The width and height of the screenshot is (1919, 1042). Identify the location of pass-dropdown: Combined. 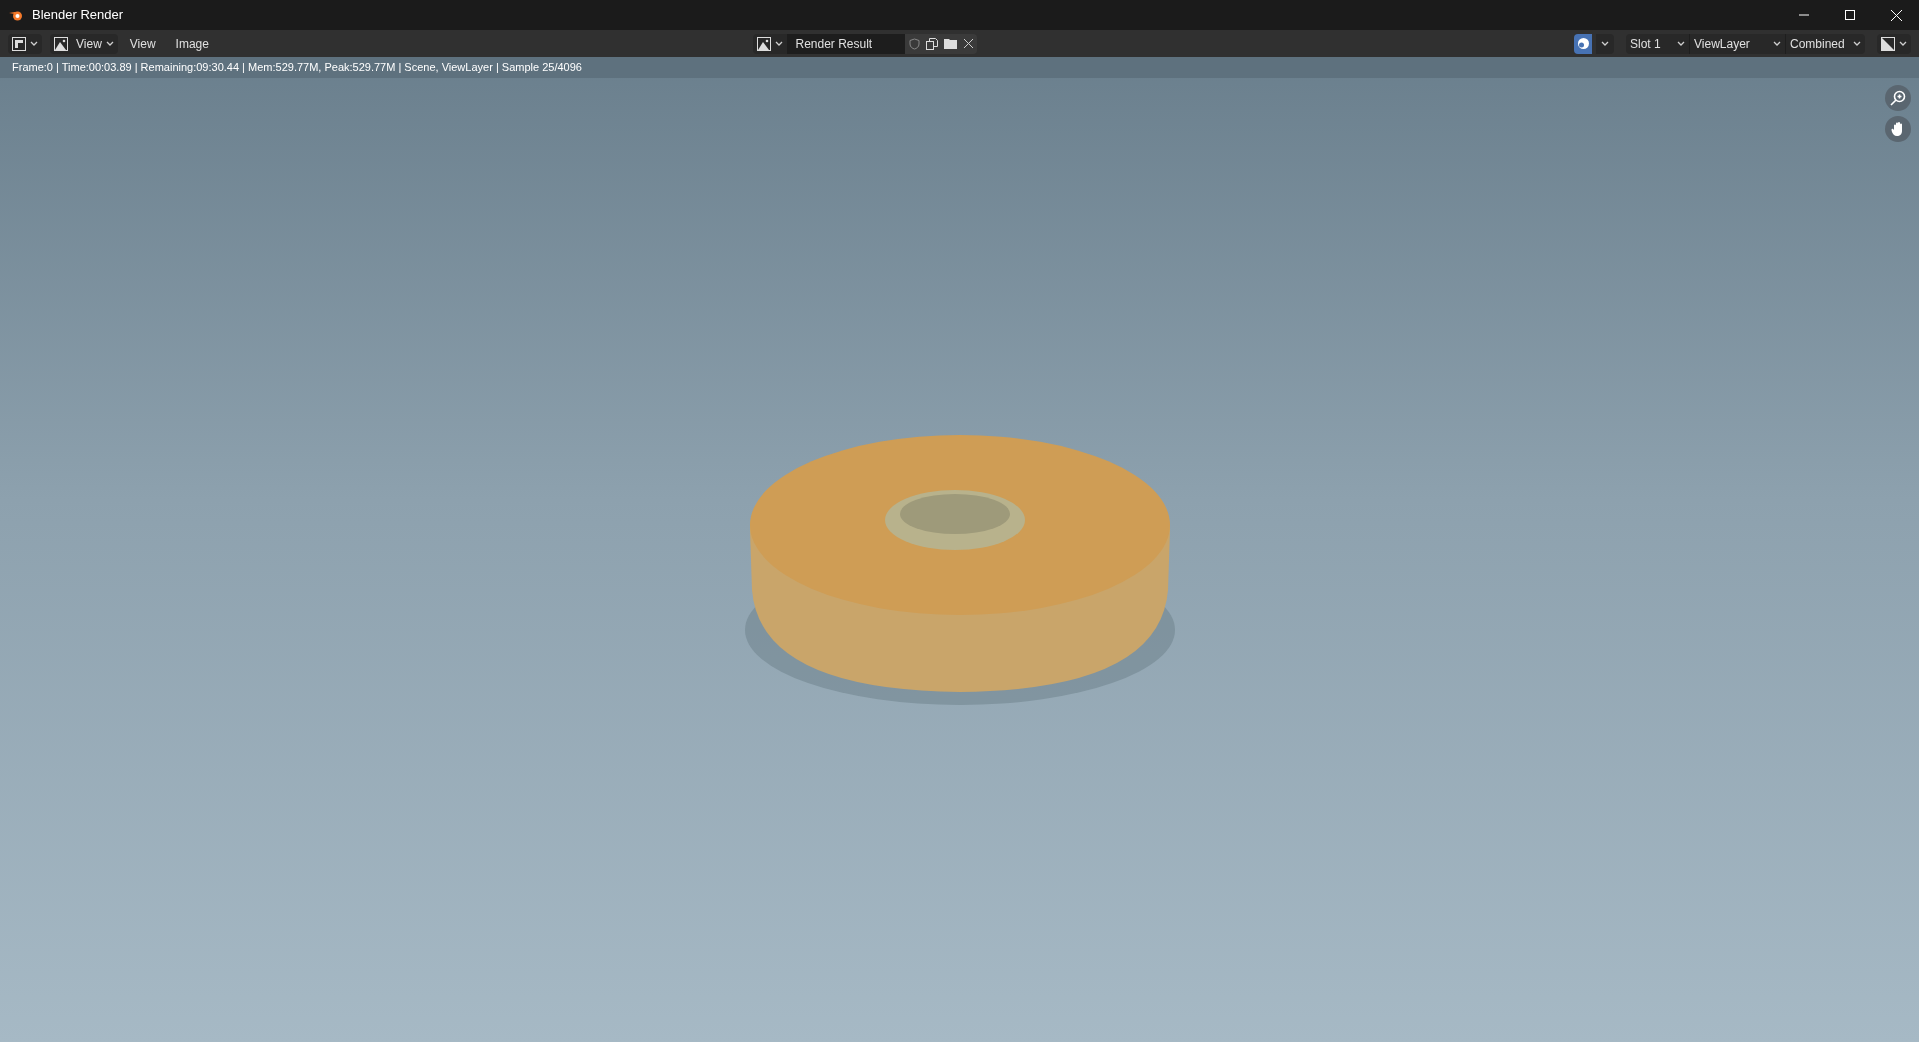
(1825, 43).